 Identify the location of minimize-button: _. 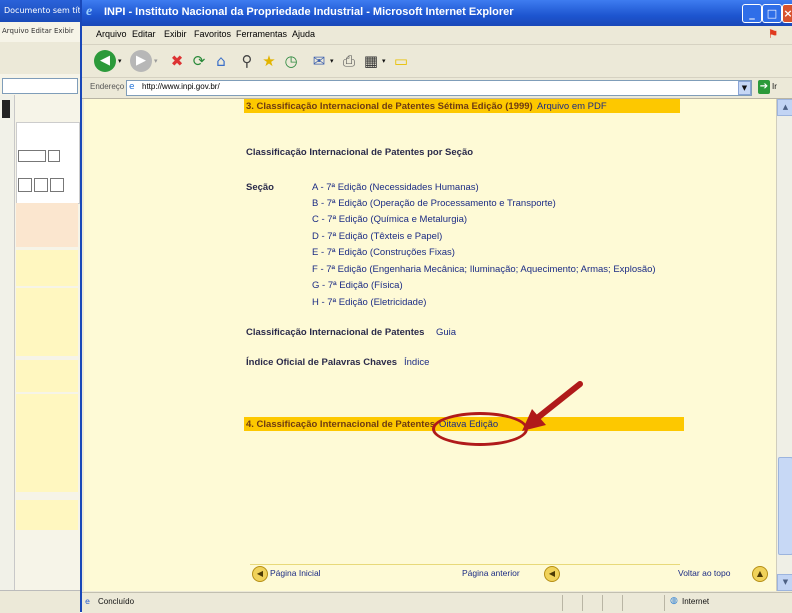
(752, 13).